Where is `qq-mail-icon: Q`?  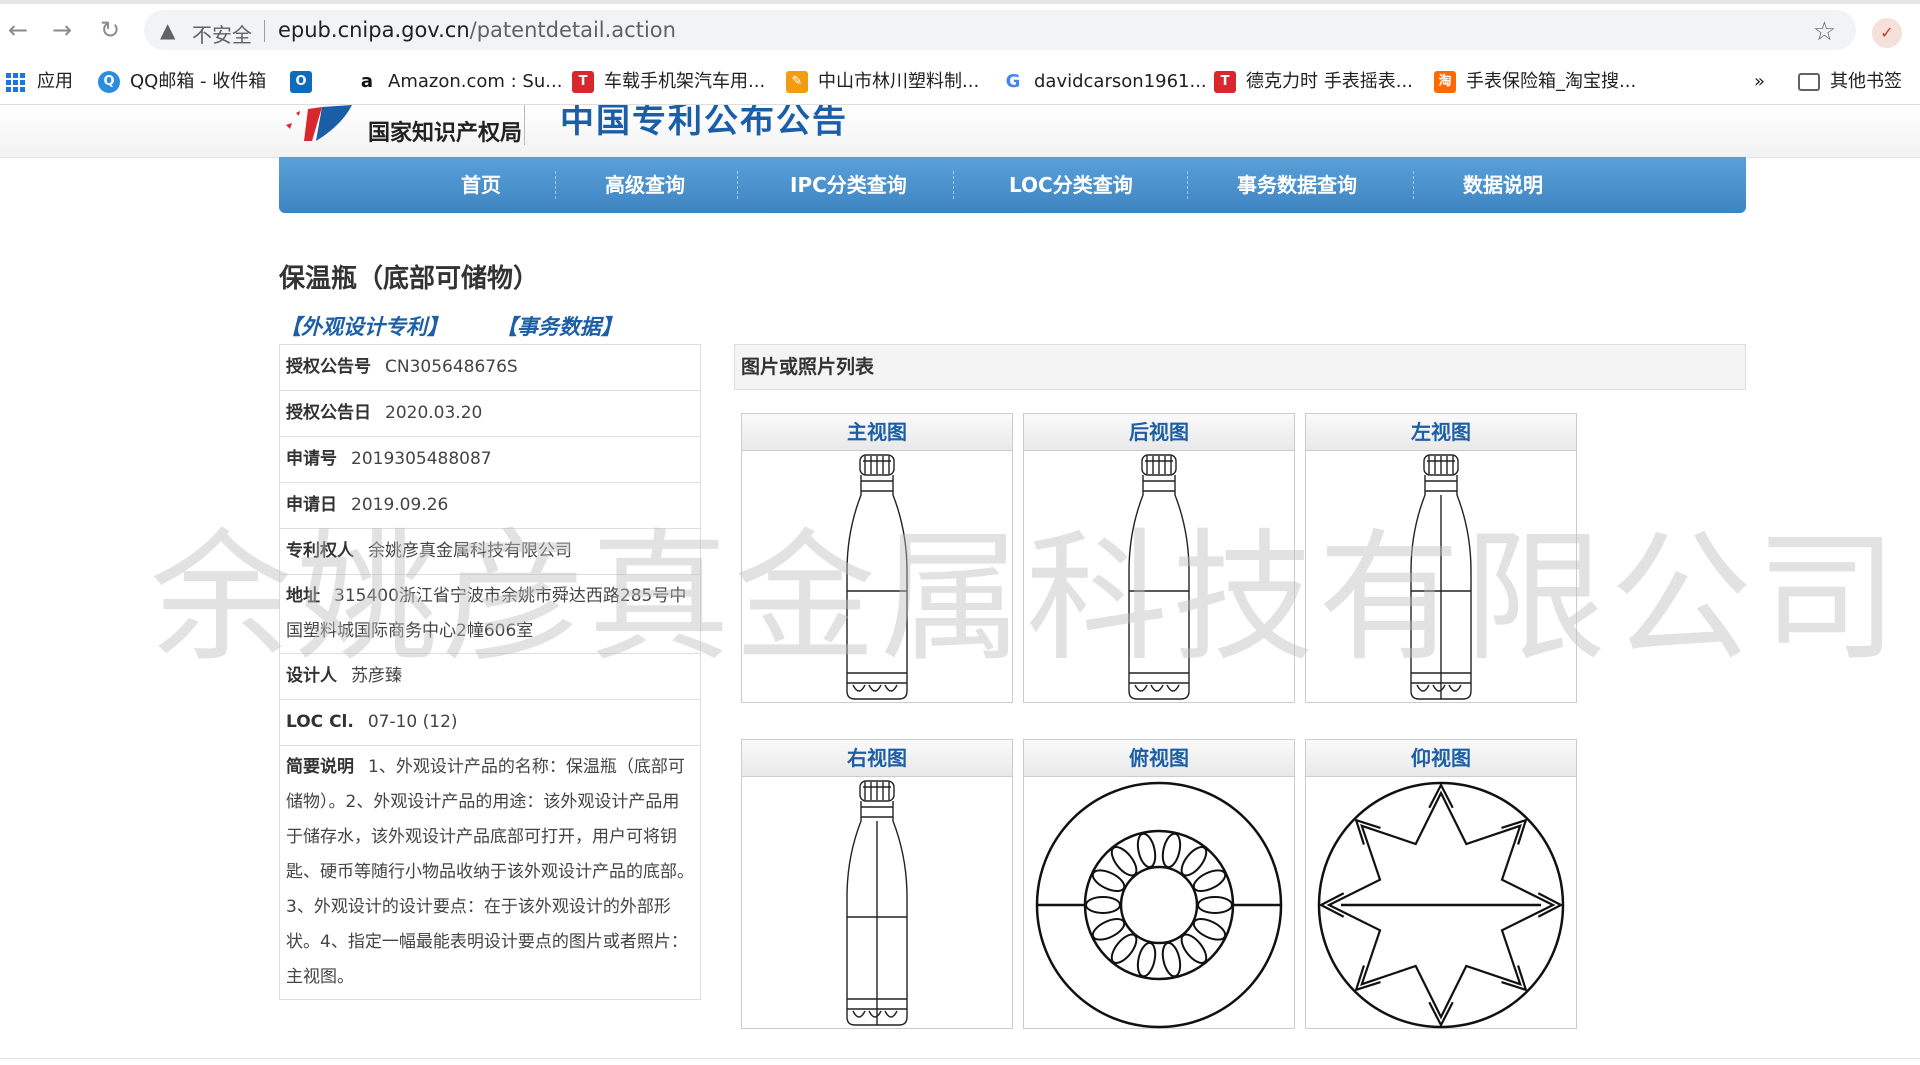
qq-mail-icon: Q is located at coordinates (109, 82).